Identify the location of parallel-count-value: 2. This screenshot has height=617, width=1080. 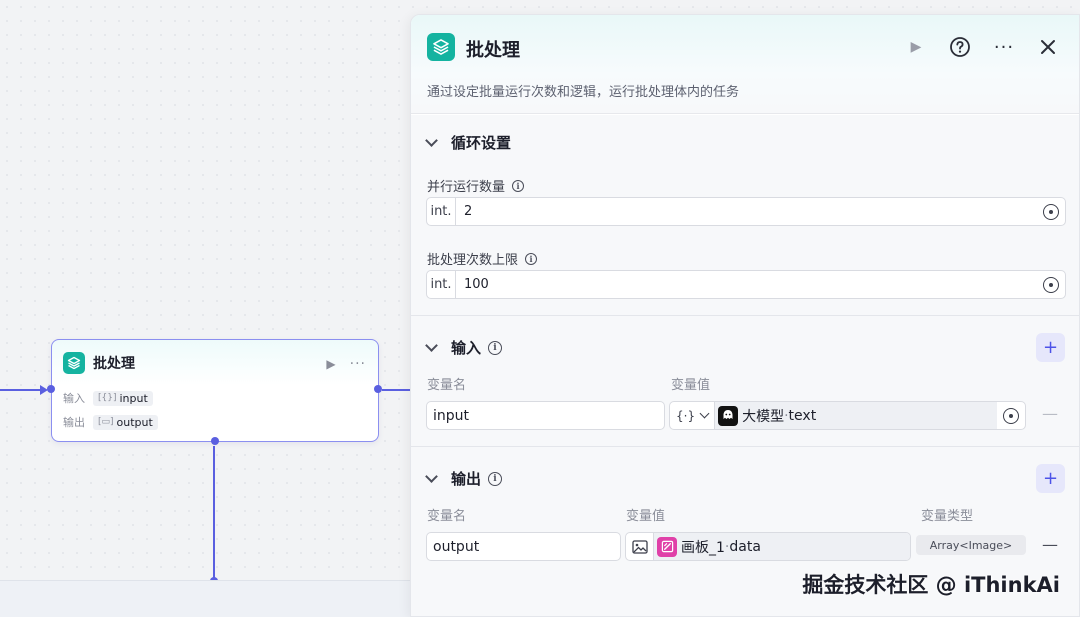
(753, 211).